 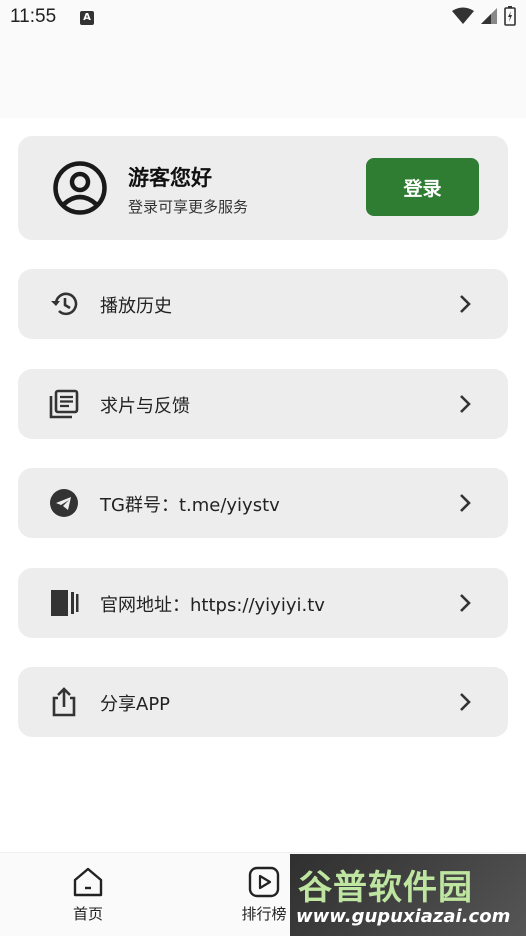 I want to click on menu-label: 播放历史, so click(x=136, y=306).